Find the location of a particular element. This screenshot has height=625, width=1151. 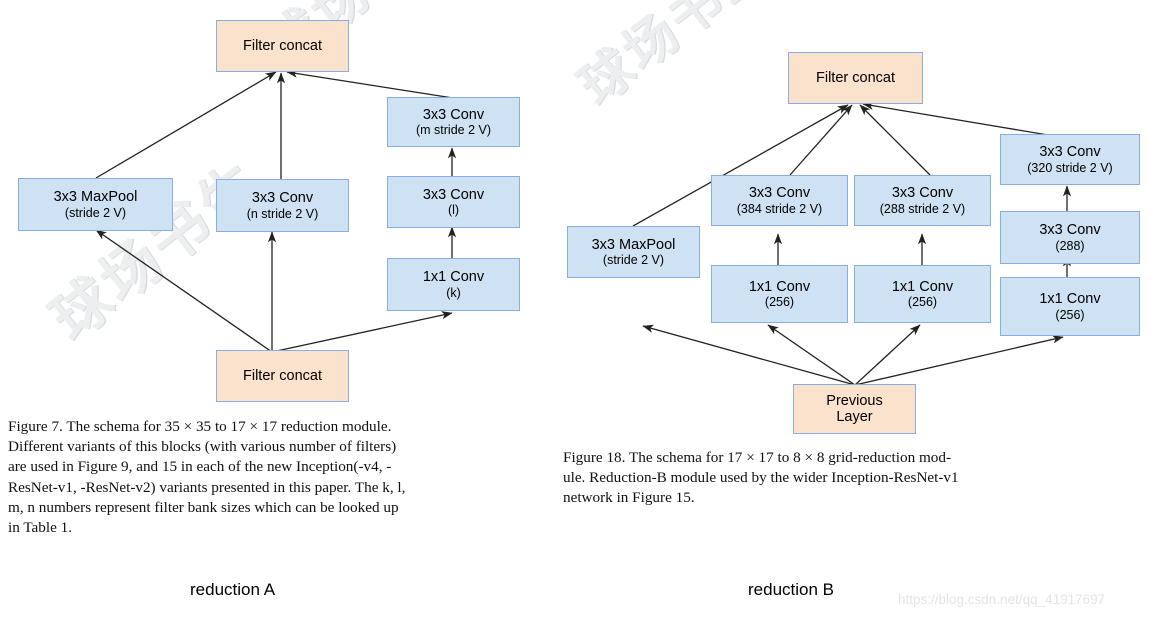

node-filter-concat-top-b: Filter concat is located at coordinates (855, 78).